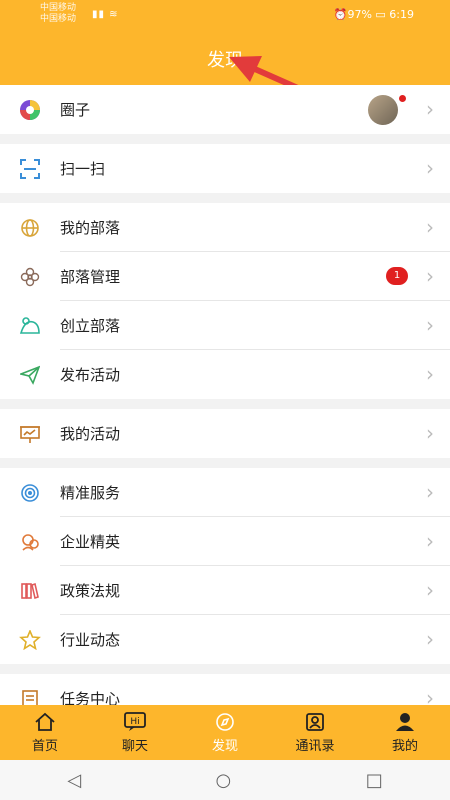 This screenshot has width=450, height=800. I want to click on task-icon, so click(30, 697).